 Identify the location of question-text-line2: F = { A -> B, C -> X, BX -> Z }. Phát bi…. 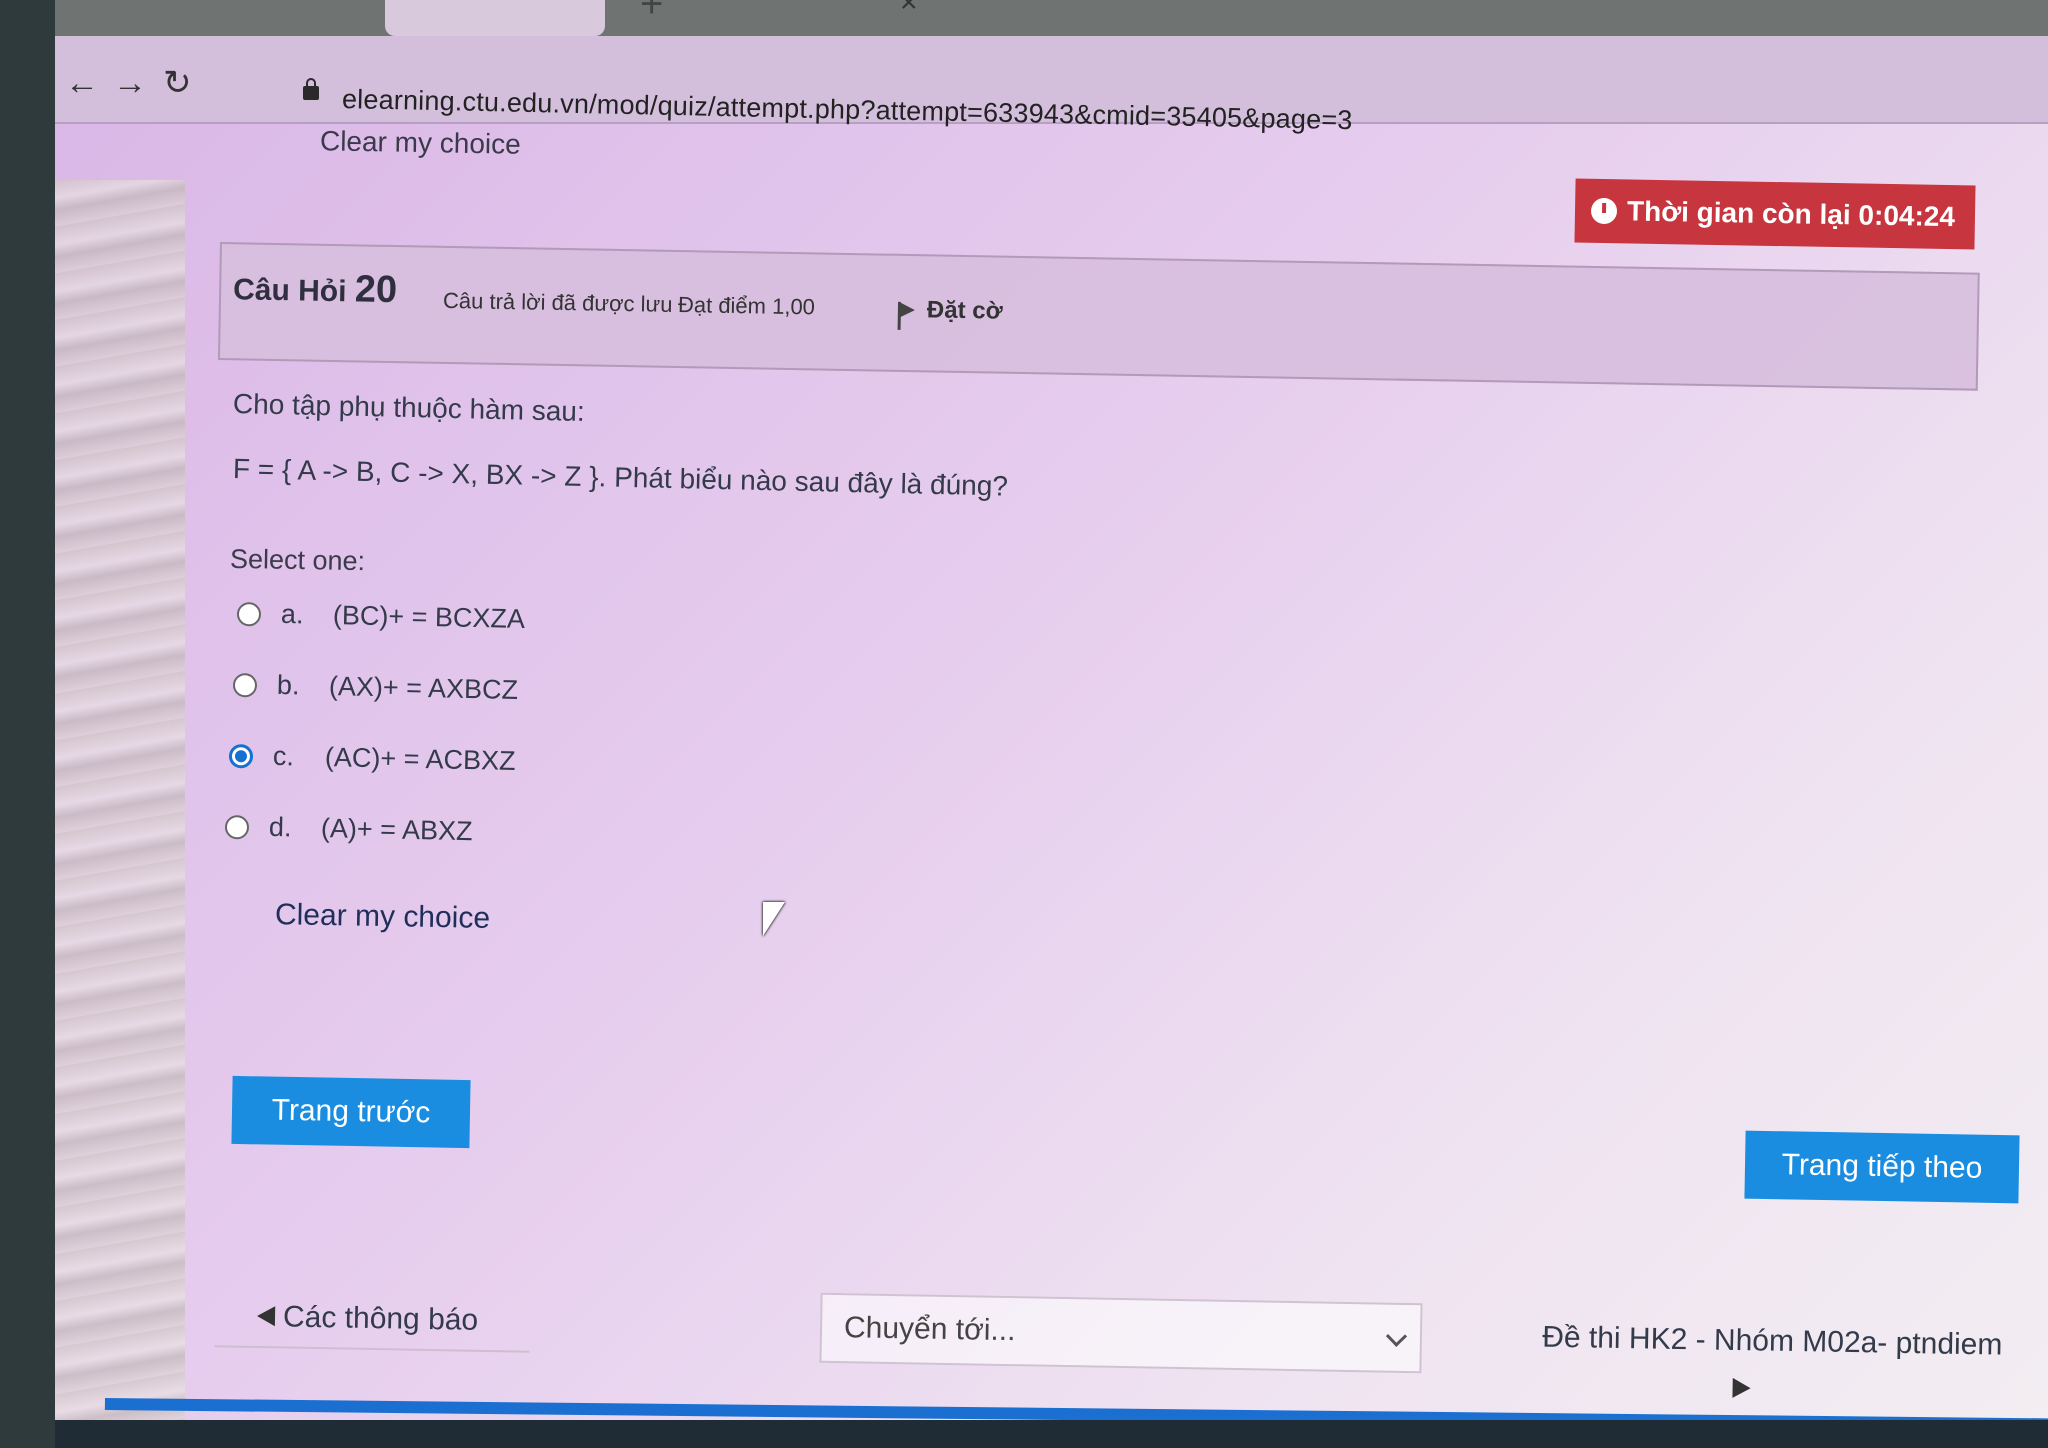
(620, 477).